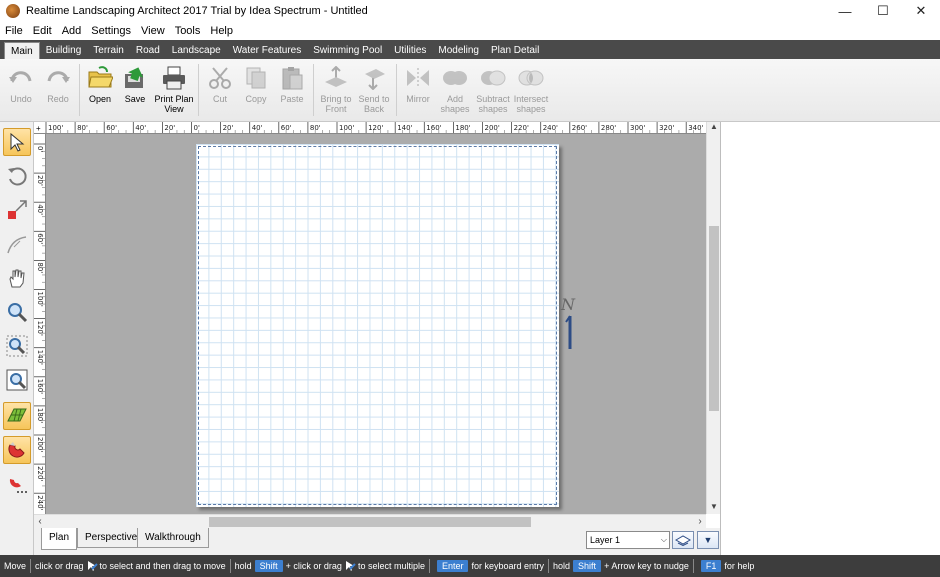 The image size is (940, 577). I want to click on tool-palette, so click(17, 338).